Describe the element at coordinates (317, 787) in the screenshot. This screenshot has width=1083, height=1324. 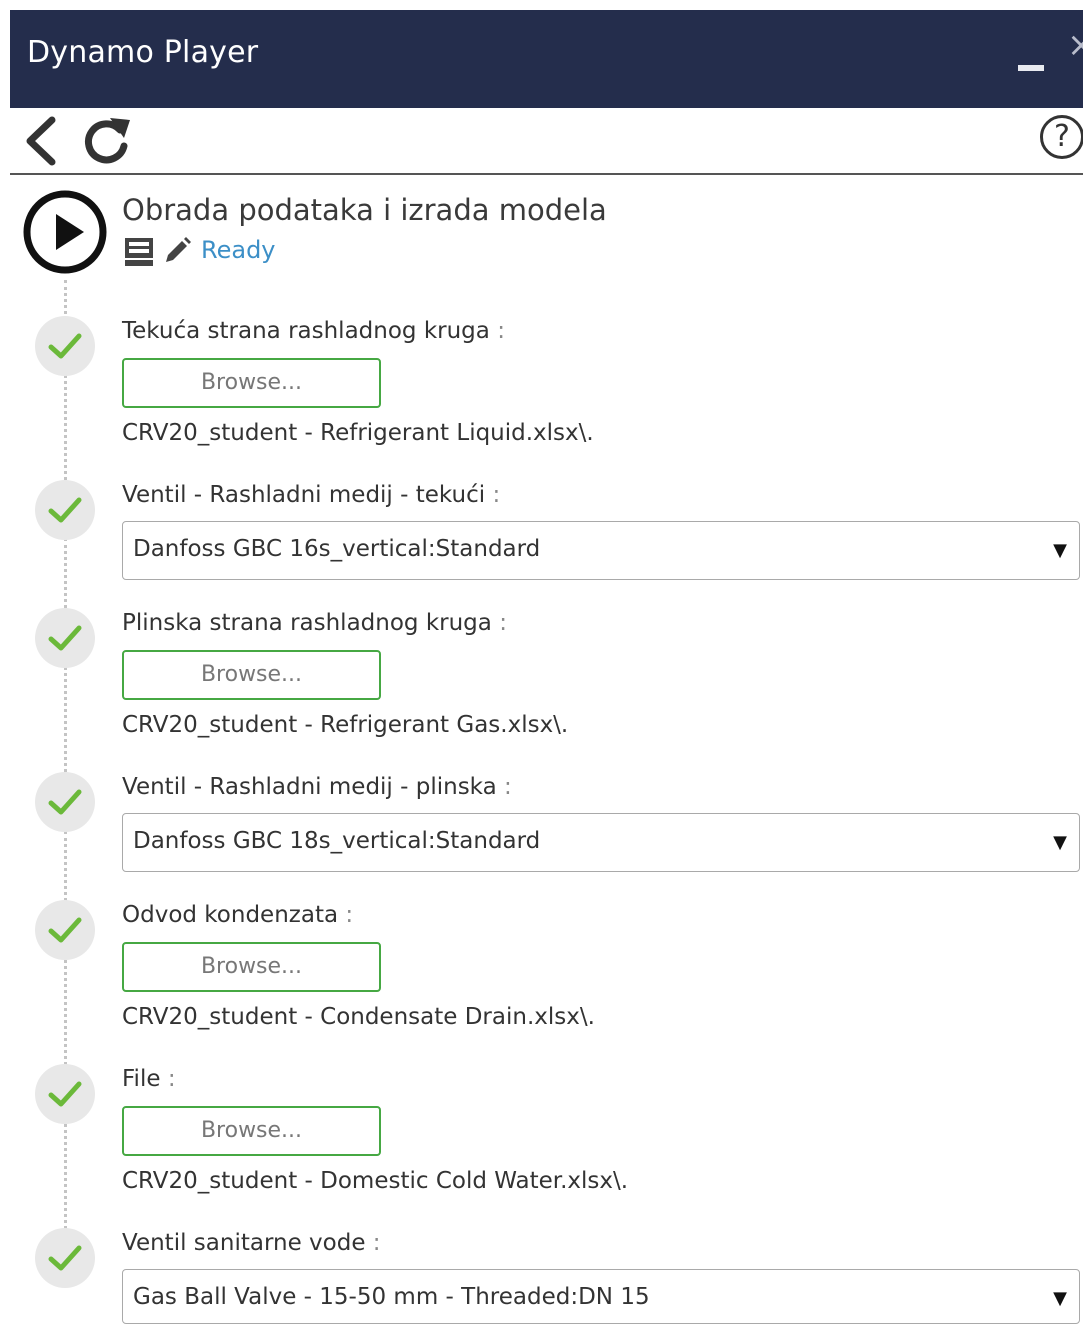
I see `input-label: Ventil - Rashladni medij - plinska :` at that location.